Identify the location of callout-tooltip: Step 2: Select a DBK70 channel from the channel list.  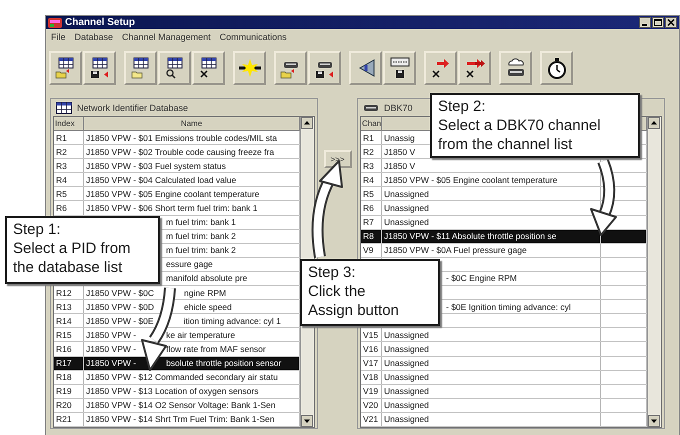
(535, 125).